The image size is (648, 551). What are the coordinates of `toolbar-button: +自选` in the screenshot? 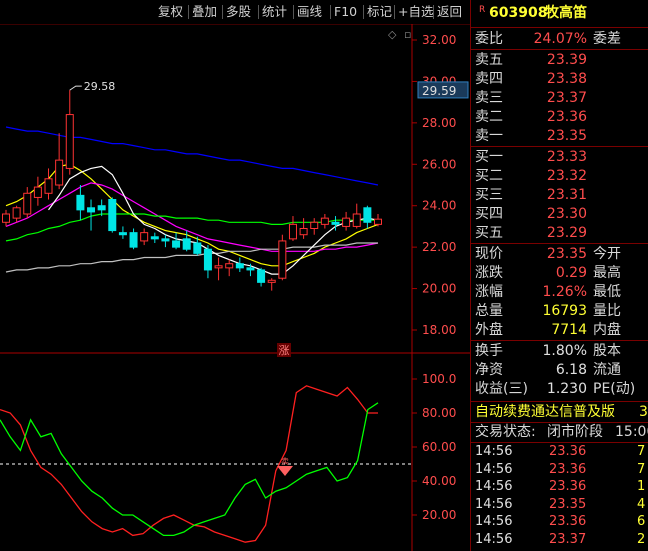 It's located at (415, 12).